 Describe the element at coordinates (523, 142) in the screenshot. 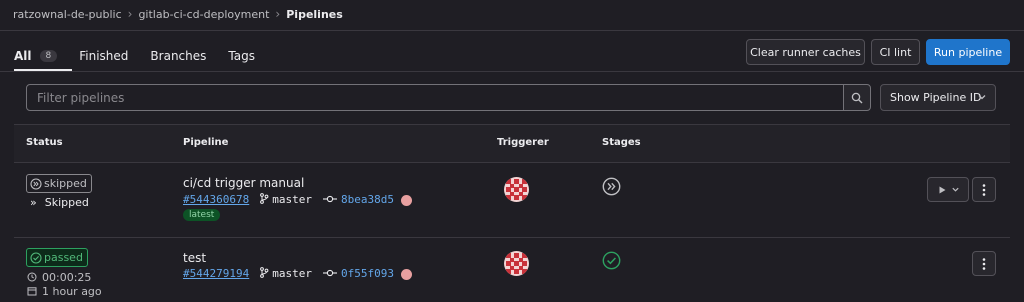

I see `column-header-triggerer: Triggerer` at that location.